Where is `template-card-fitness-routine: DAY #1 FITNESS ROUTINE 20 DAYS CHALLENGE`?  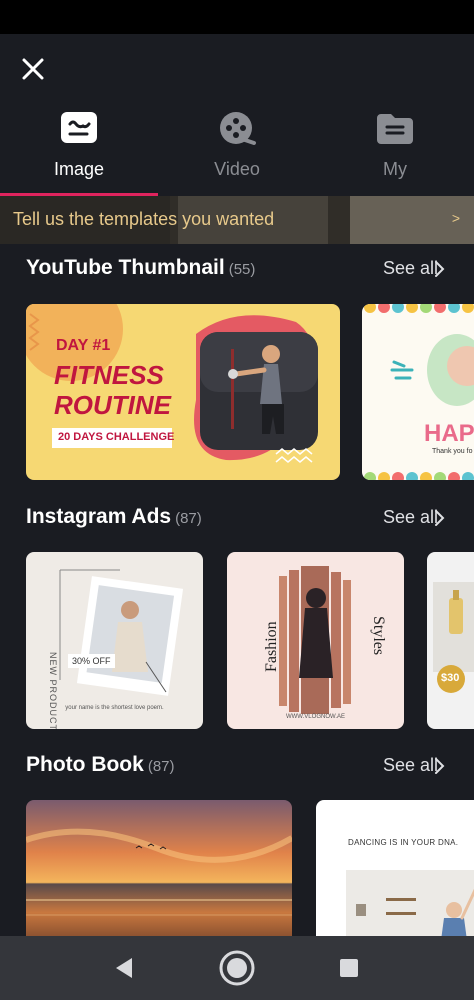
template-card-fitness-routine: DAY #1 FITNESS ROUTINE 20 DAYS CHALLENGE is located at coordinates (183, 392).